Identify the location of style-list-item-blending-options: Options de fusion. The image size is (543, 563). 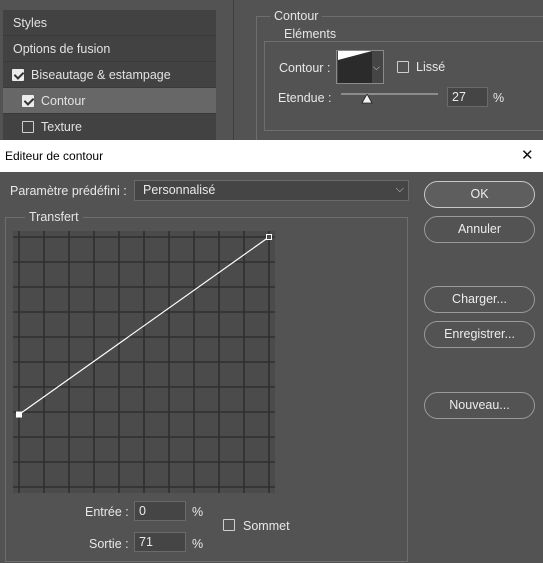
(109, 49).